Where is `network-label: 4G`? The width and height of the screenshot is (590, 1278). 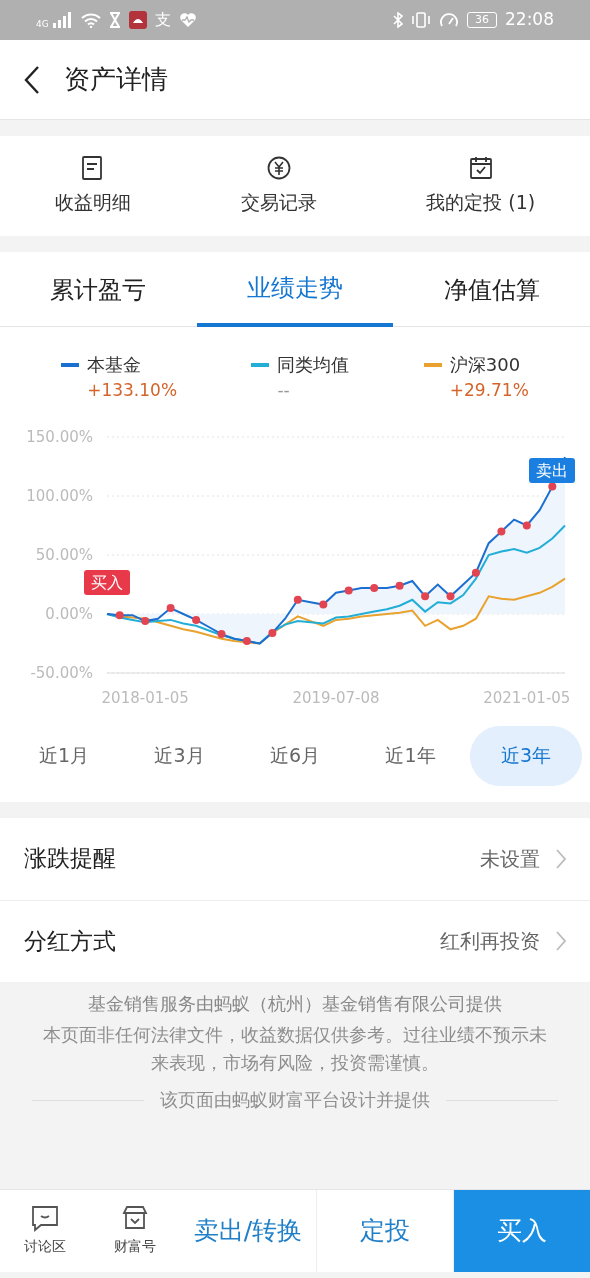
network-label: 4G is located at coordinates (42, 24).